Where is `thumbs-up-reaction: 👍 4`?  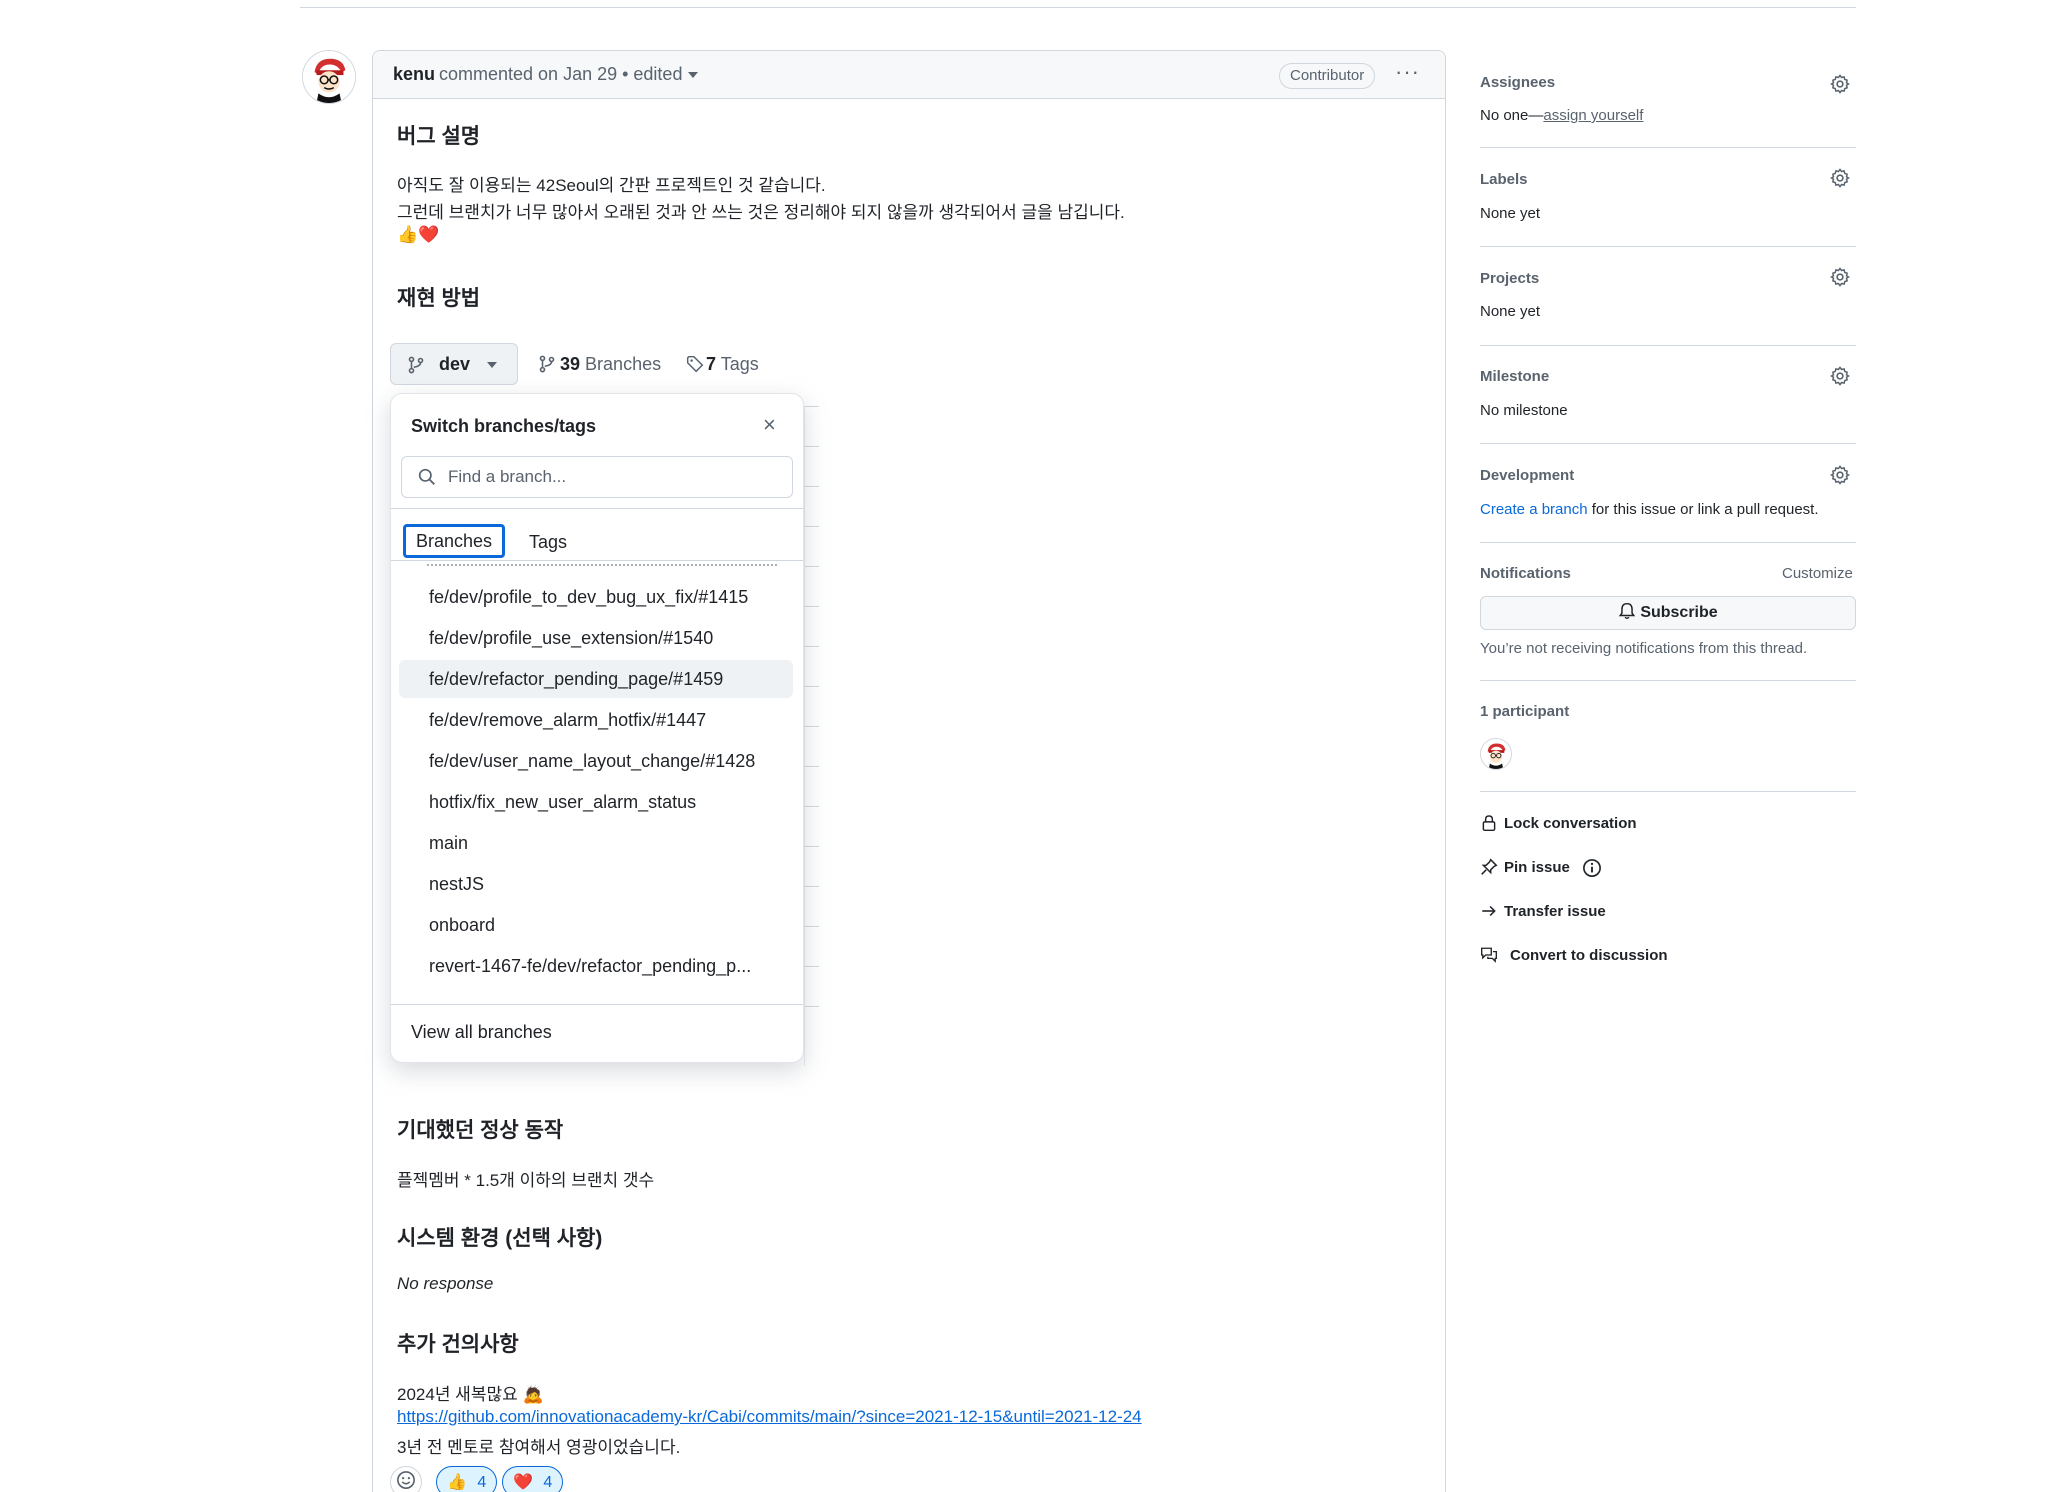
thumbs-up-reaction: 👍 4 is located at coordinates (467, 1479).